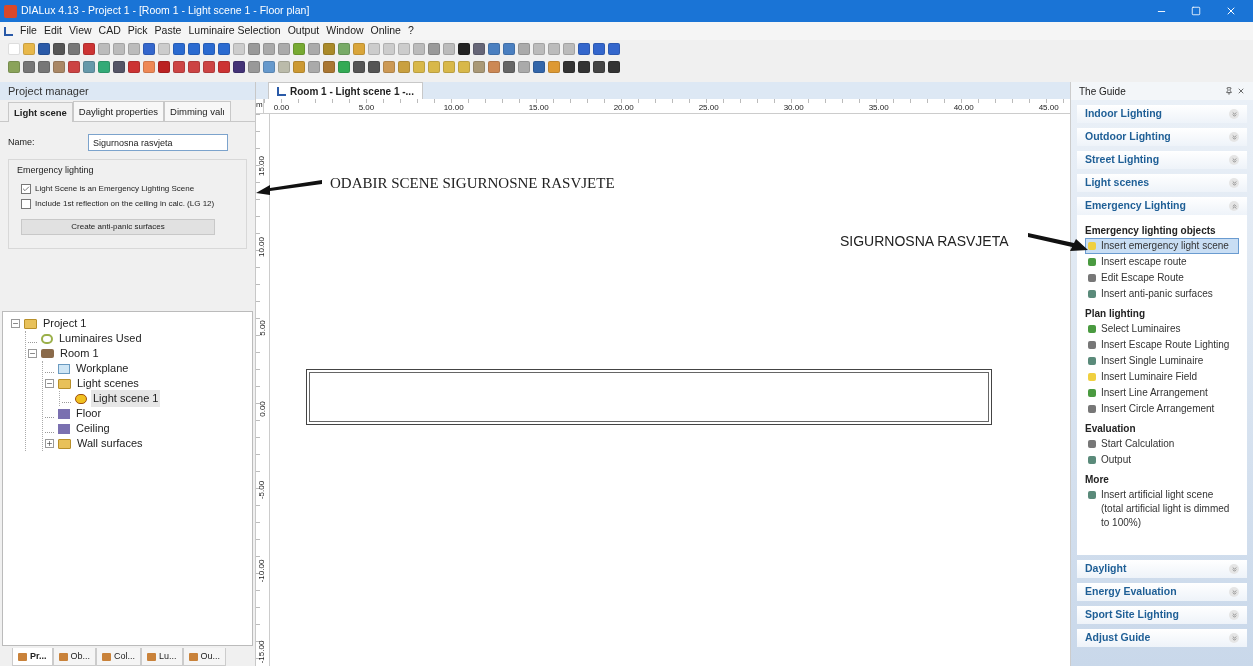 The width and height of the screenshot is (1253, 666). What do you see at coordinates (1162, 361) in the screenshot?
I see `guide-item: Insert Single Luminaire` at bounding box center [1162, 361].